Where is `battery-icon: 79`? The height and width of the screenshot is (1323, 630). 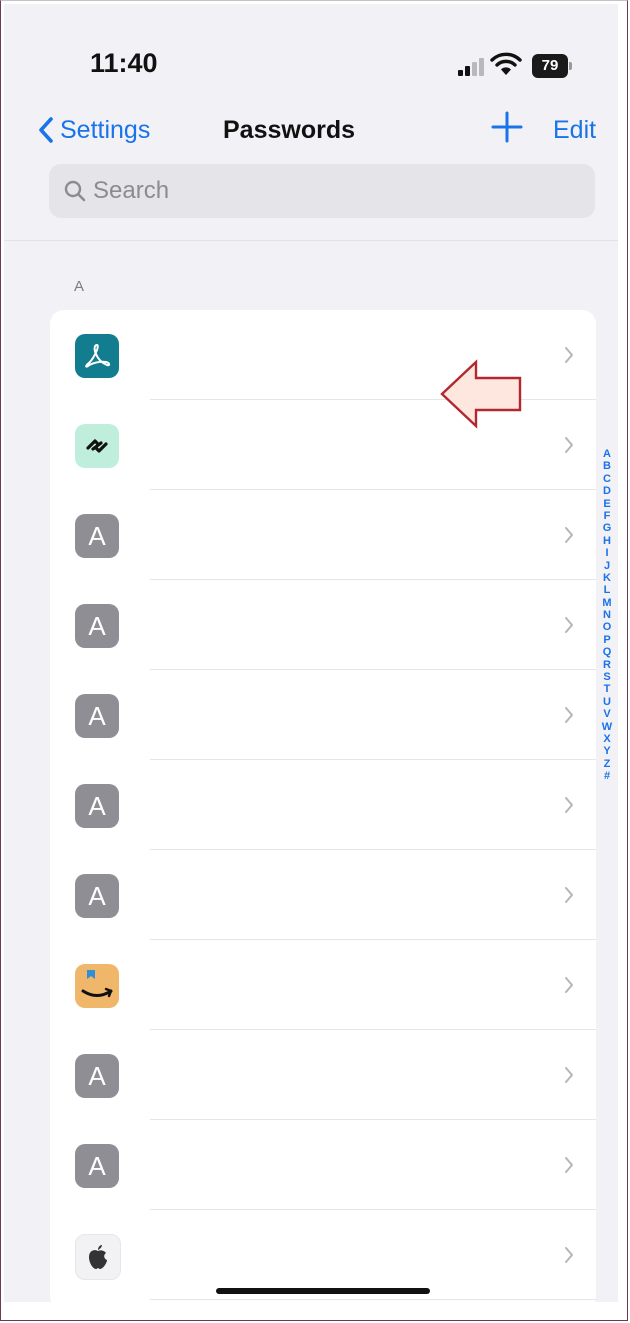
battery-icon: 79 is located at coordinates (553, 66).